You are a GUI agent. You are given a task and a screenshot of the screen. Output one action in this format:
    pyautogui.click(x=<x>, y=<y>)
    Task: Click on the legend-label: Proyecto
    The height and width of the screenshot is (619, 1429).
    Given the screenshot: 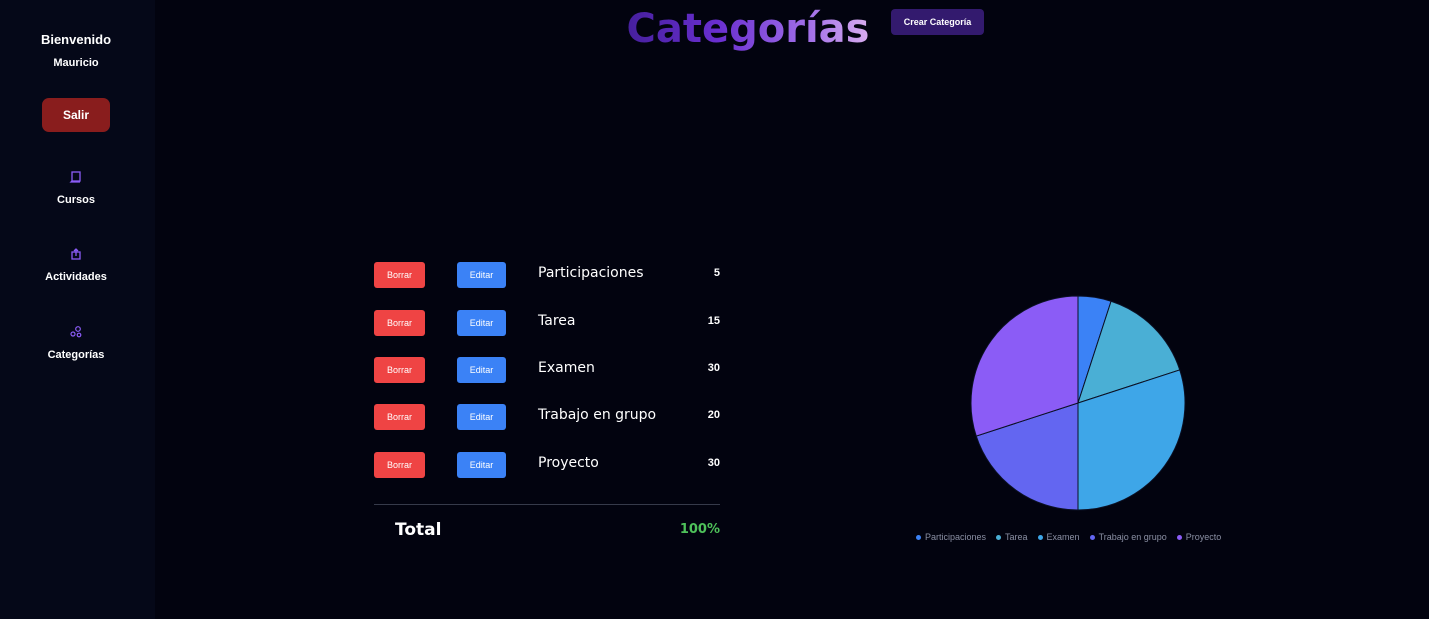 What is the action you would take?
    pyautogui.click(x=1203, y=537)
    